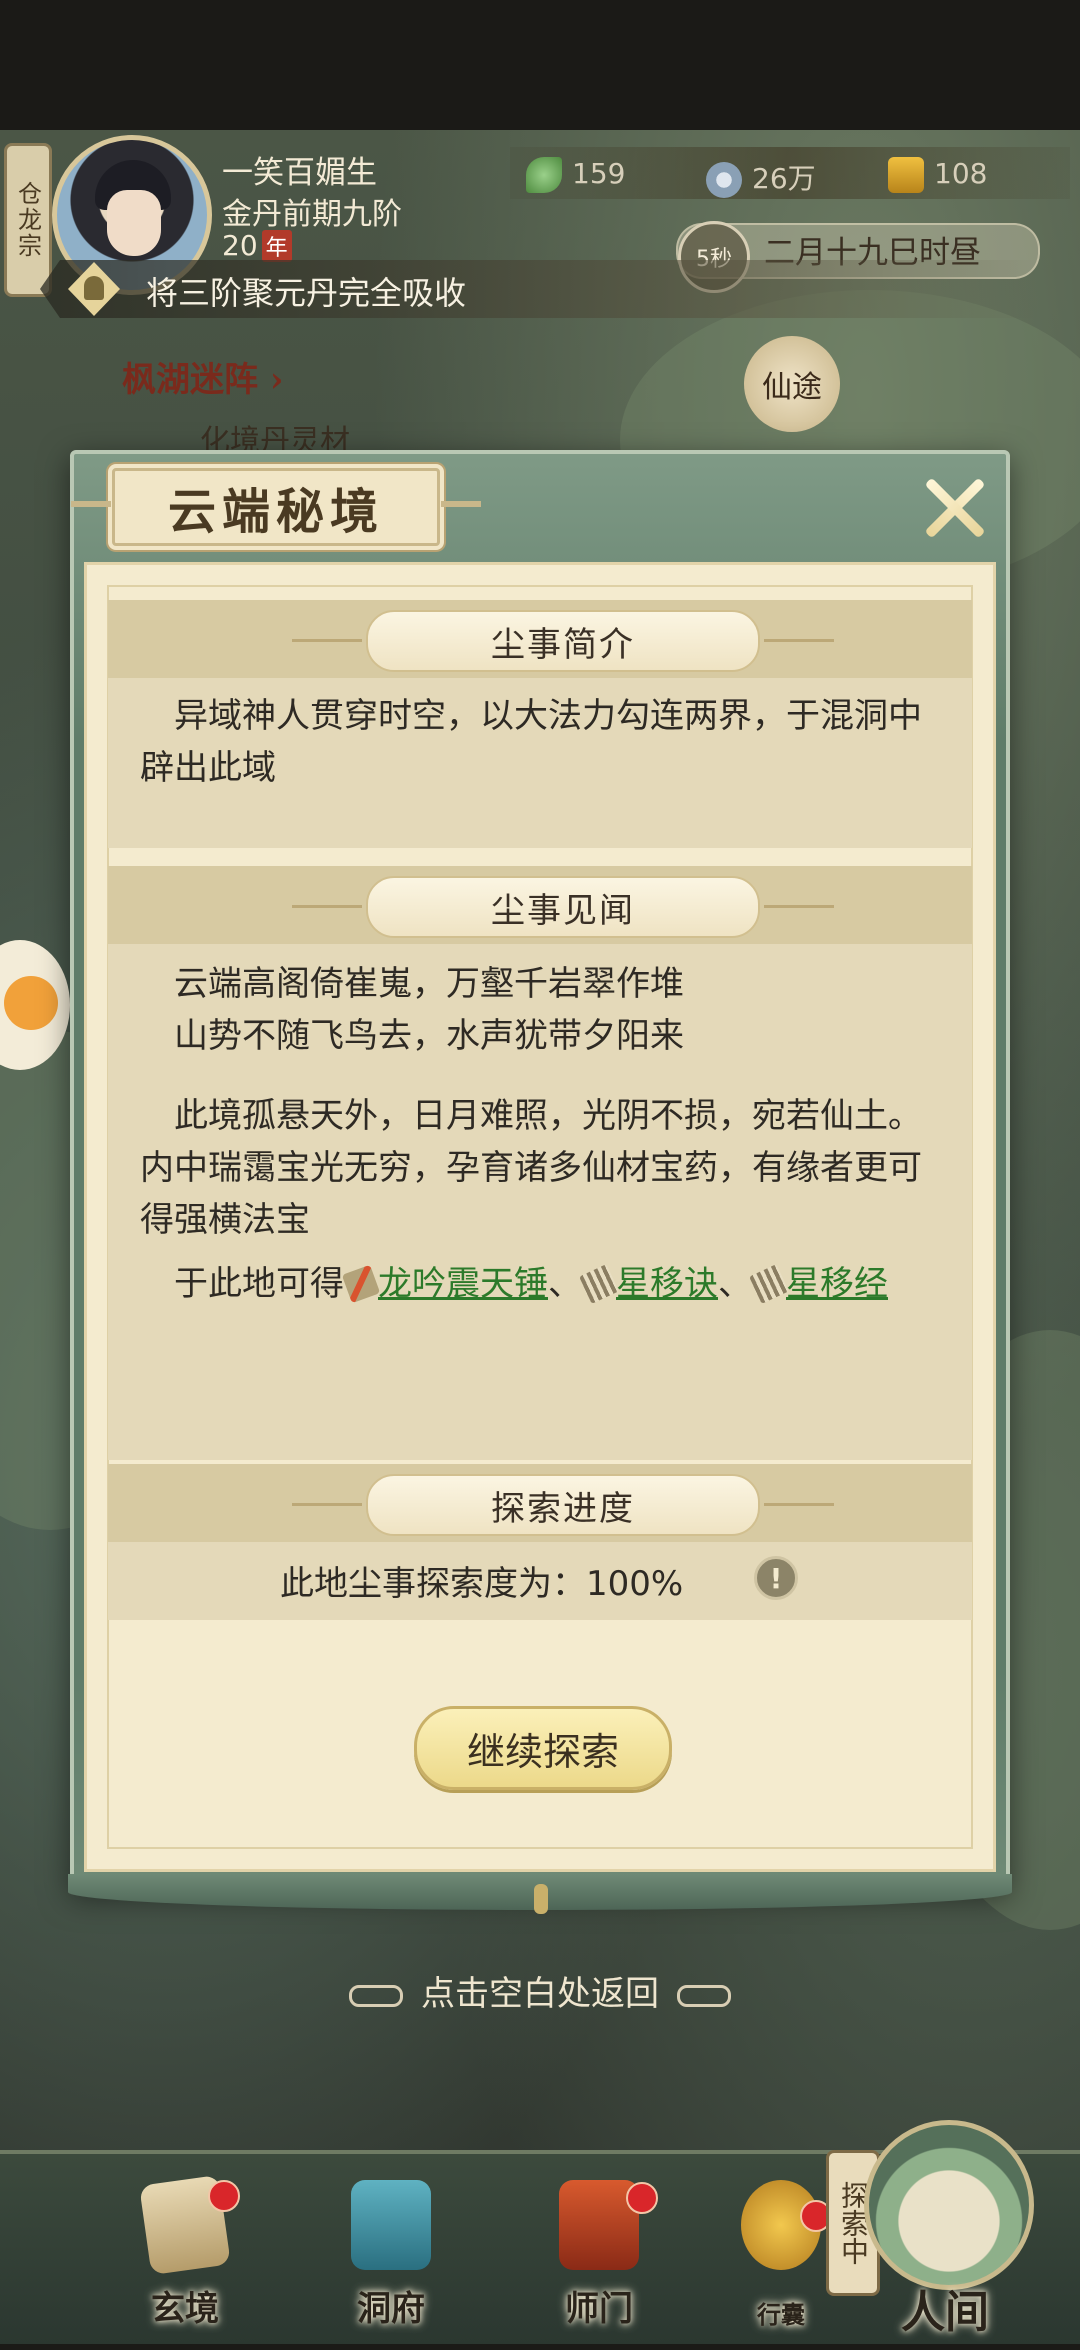 The width and height of the screenshot is (1080, 2350). Describe the element at coordinates (541, 1899) in the screenshot. I see `frame-pin` at that location.